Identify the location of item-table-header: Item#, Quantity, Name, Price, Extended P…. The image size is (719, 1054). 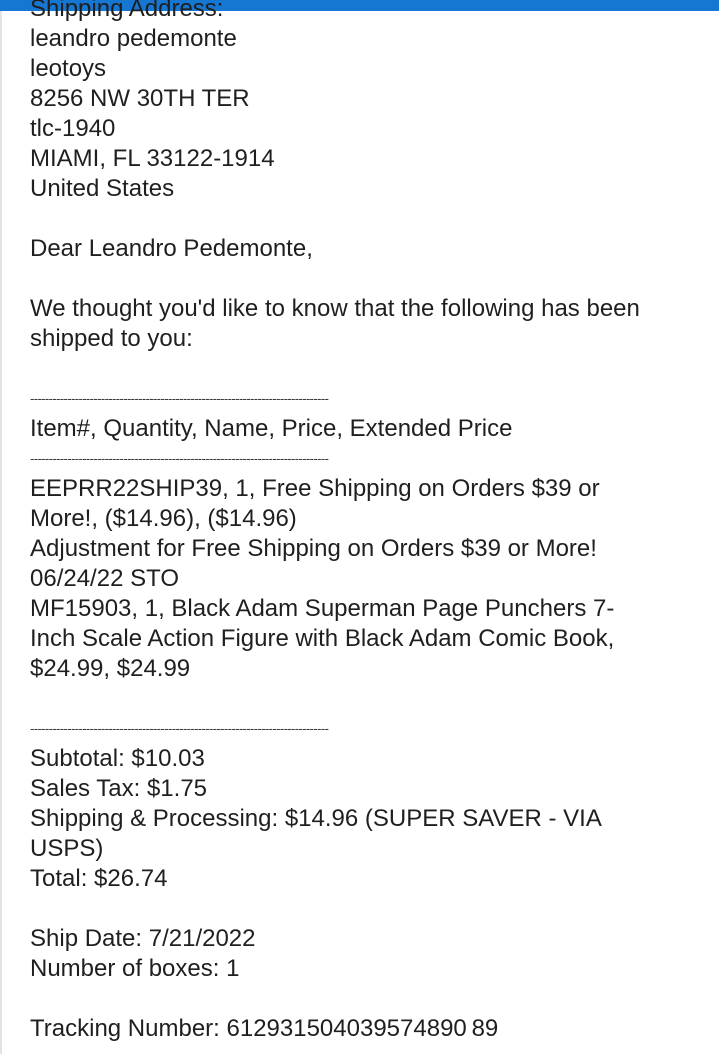
(271, 428).